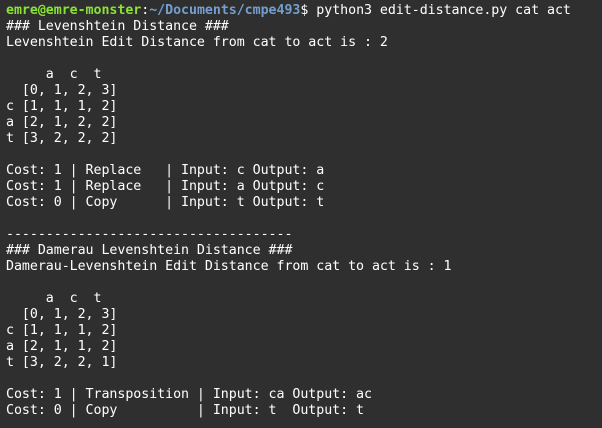 This screenshot has width=602, height=428. Describe the element at coordinates (165, 170) in the screenshot. I see `output-line: Cost: 1 | Replace | Input: c Output: a` at that location.